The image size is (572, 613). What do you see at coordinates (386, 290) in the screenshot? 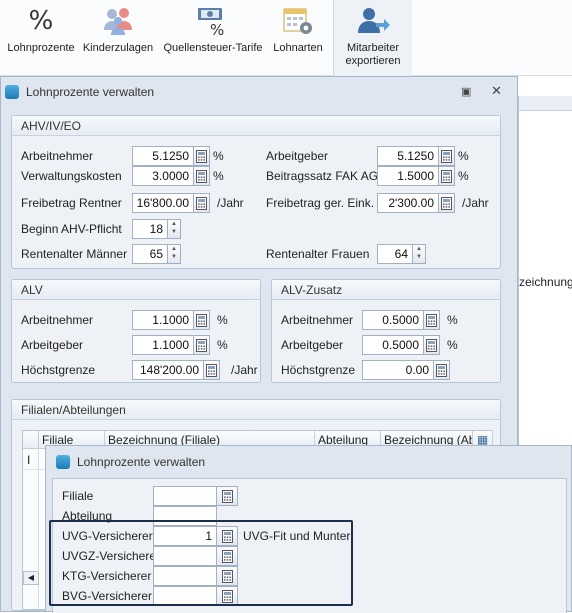
I see `group-title: ALV-Zusatz` at bounding box center [386, 290].